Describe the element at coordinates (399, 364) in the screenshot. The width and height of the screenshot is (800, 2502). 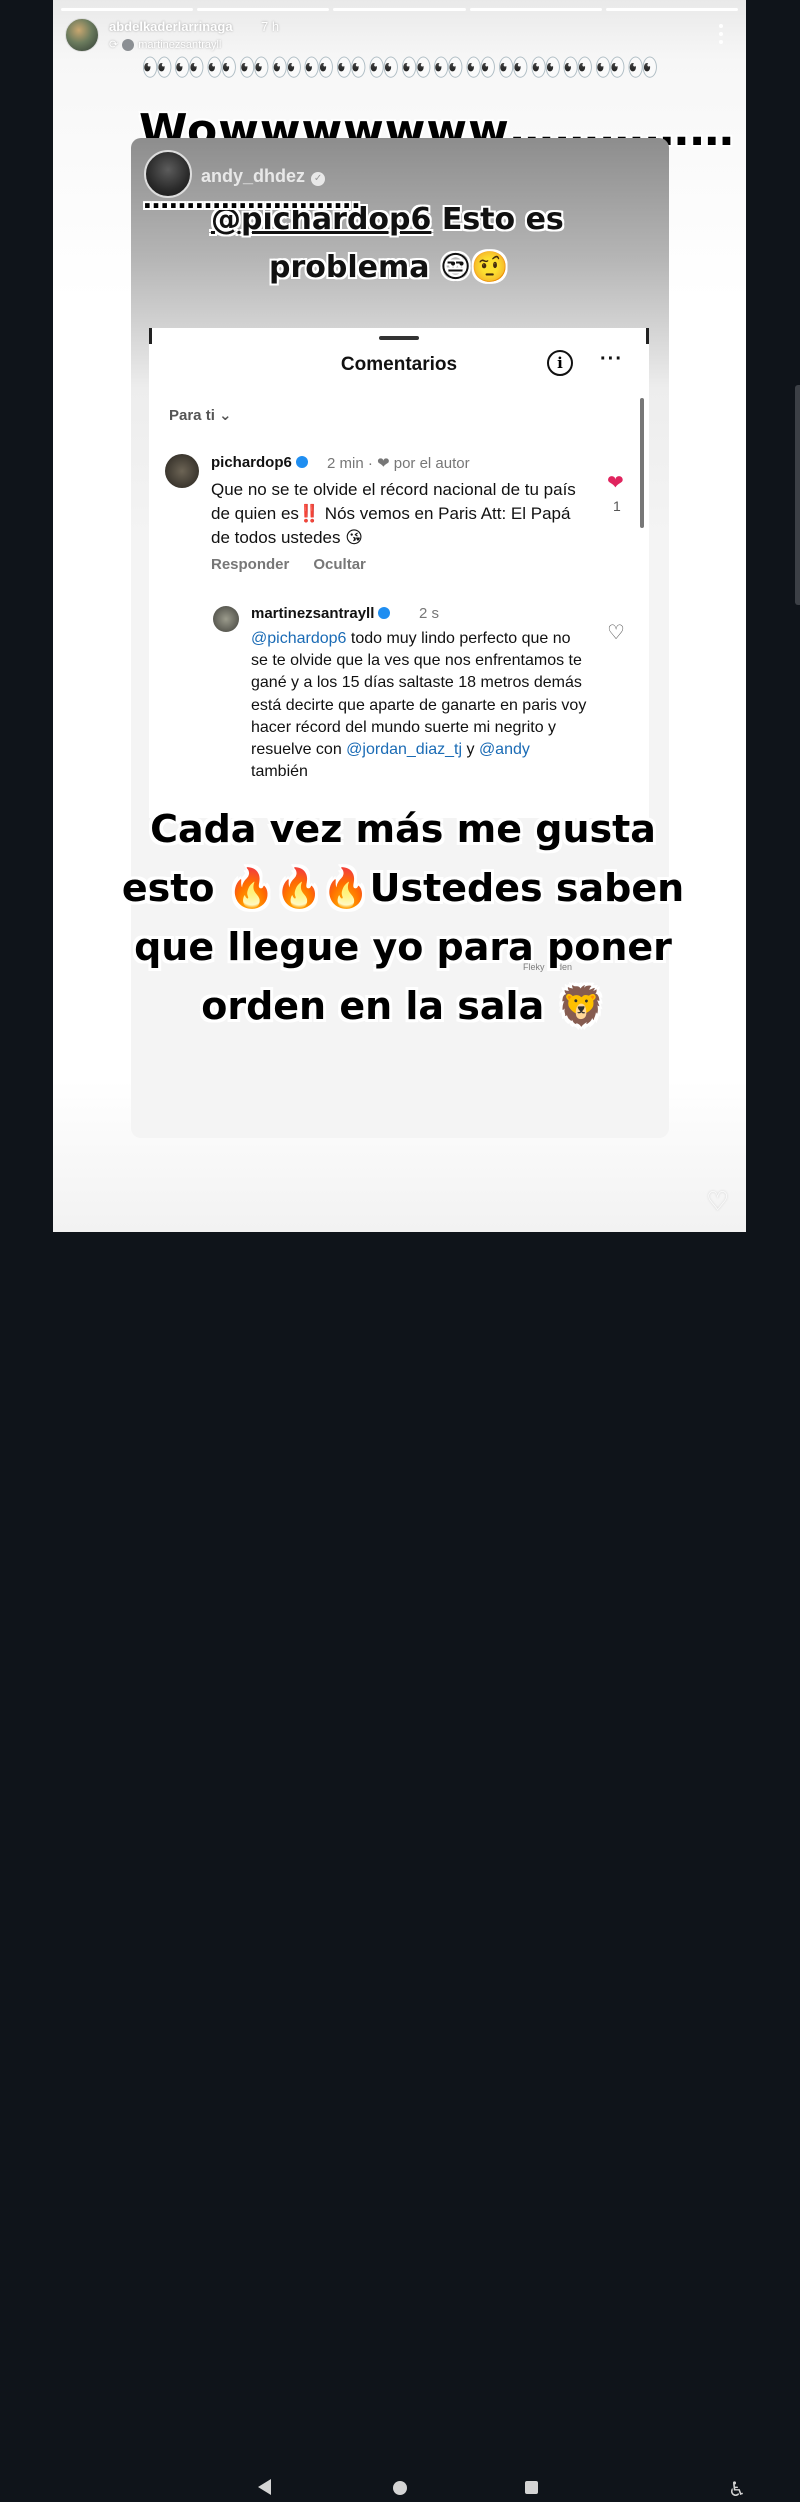
I see `comments-title: Comentarios` at that location.